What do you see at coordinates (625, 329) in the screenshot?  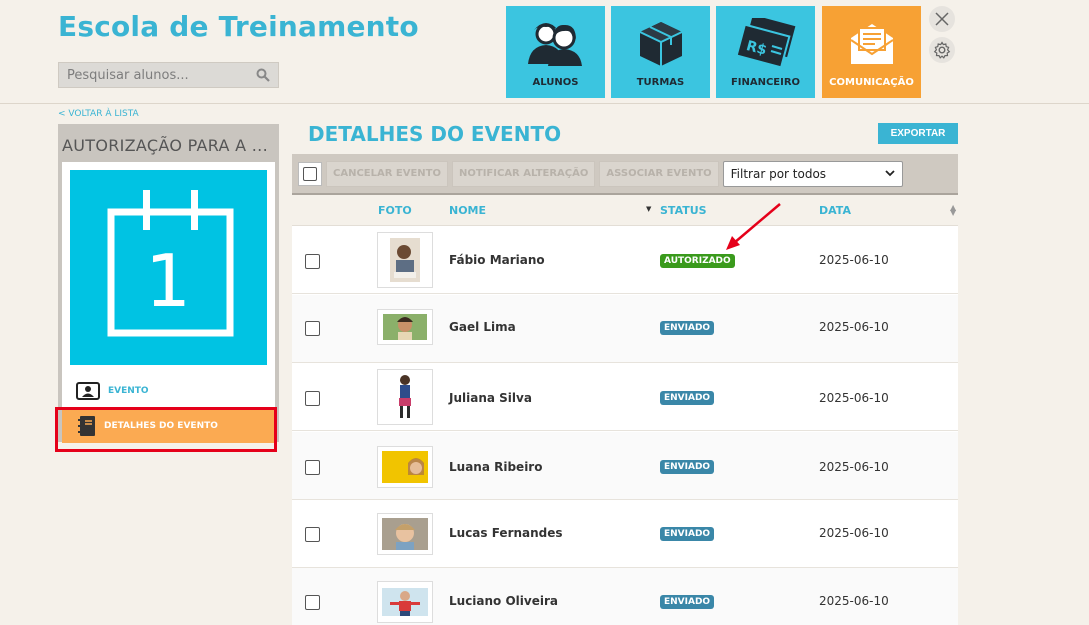 I see `table-row: Gael Lima ENVIADO 2025-06-10` at bounding box center [625, 329].